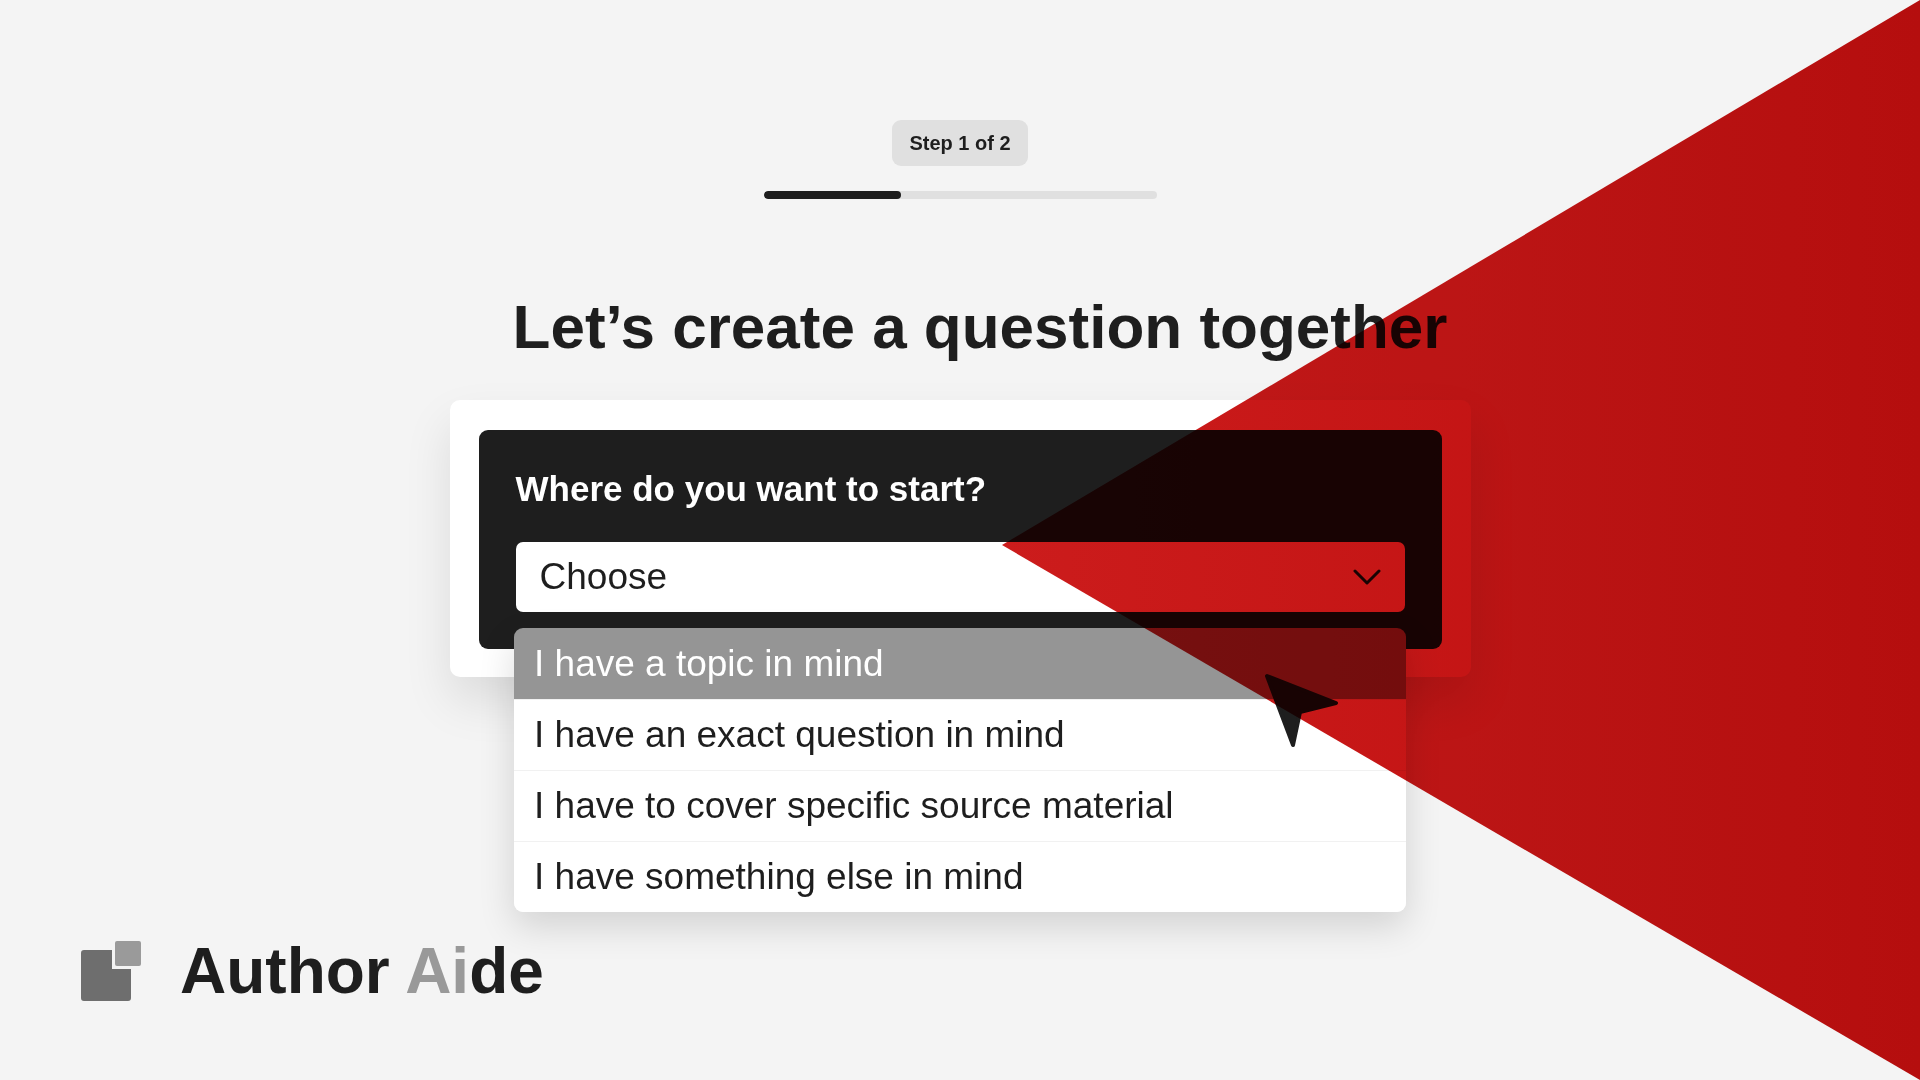 Image resolution: width=1920 pixels, height=1080 pixels. Describe the element at coordinates (111, 971) in the screenshot. I see `logo-icon` at that location.